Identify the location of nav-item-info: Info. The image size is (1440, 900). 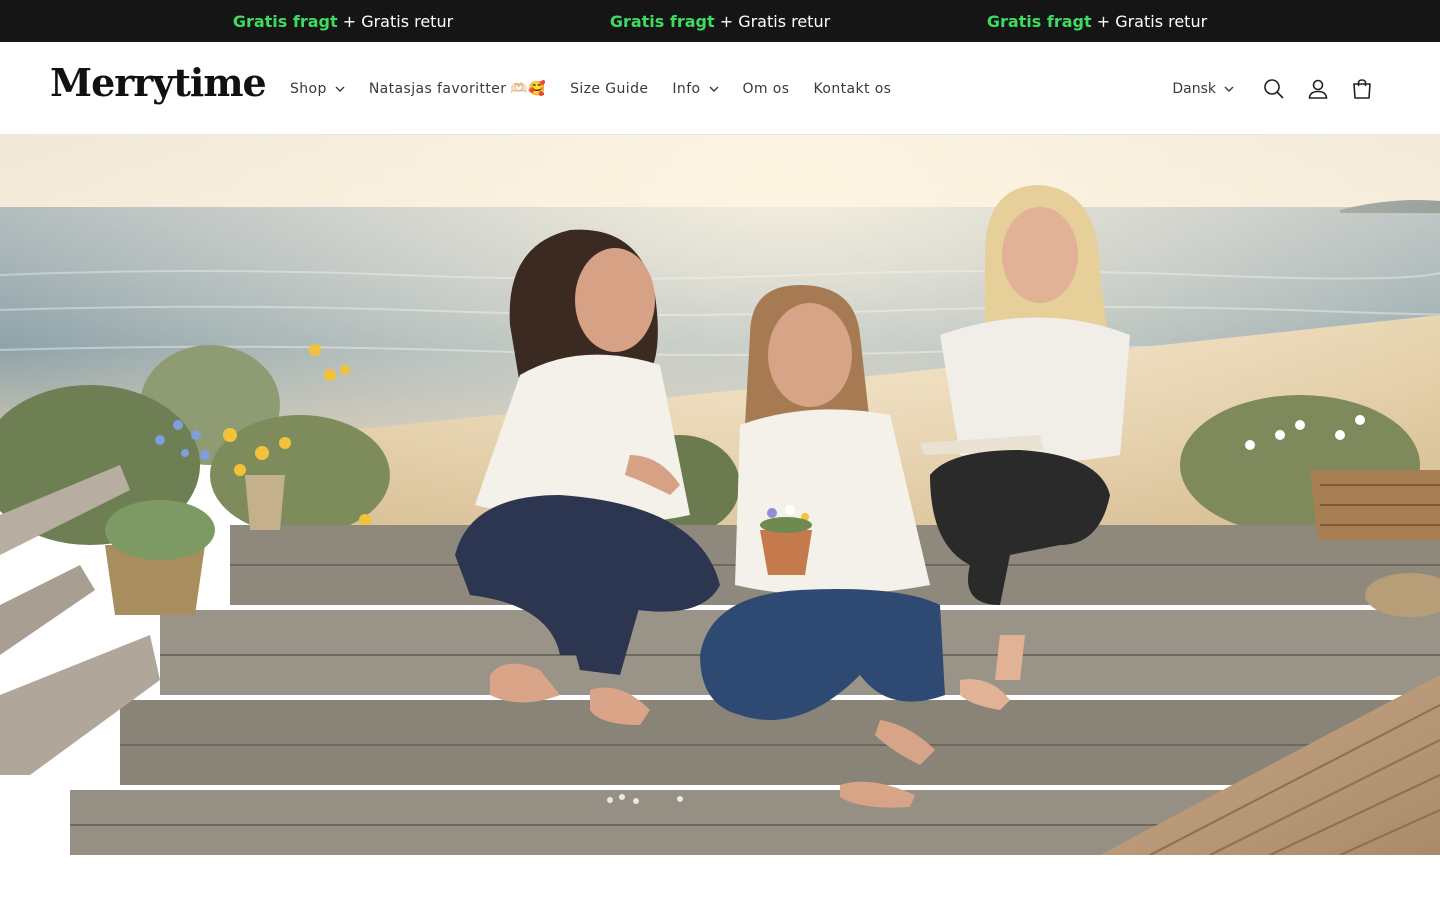
(695, 89).